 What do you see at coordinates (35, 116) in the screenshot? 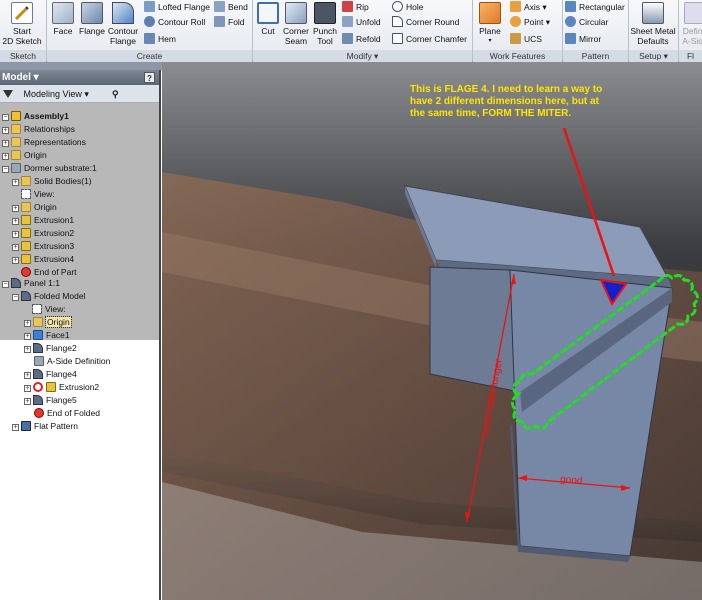
I see `tree-node-assembly1: − Assembly1` at bounding box center [35, 116].